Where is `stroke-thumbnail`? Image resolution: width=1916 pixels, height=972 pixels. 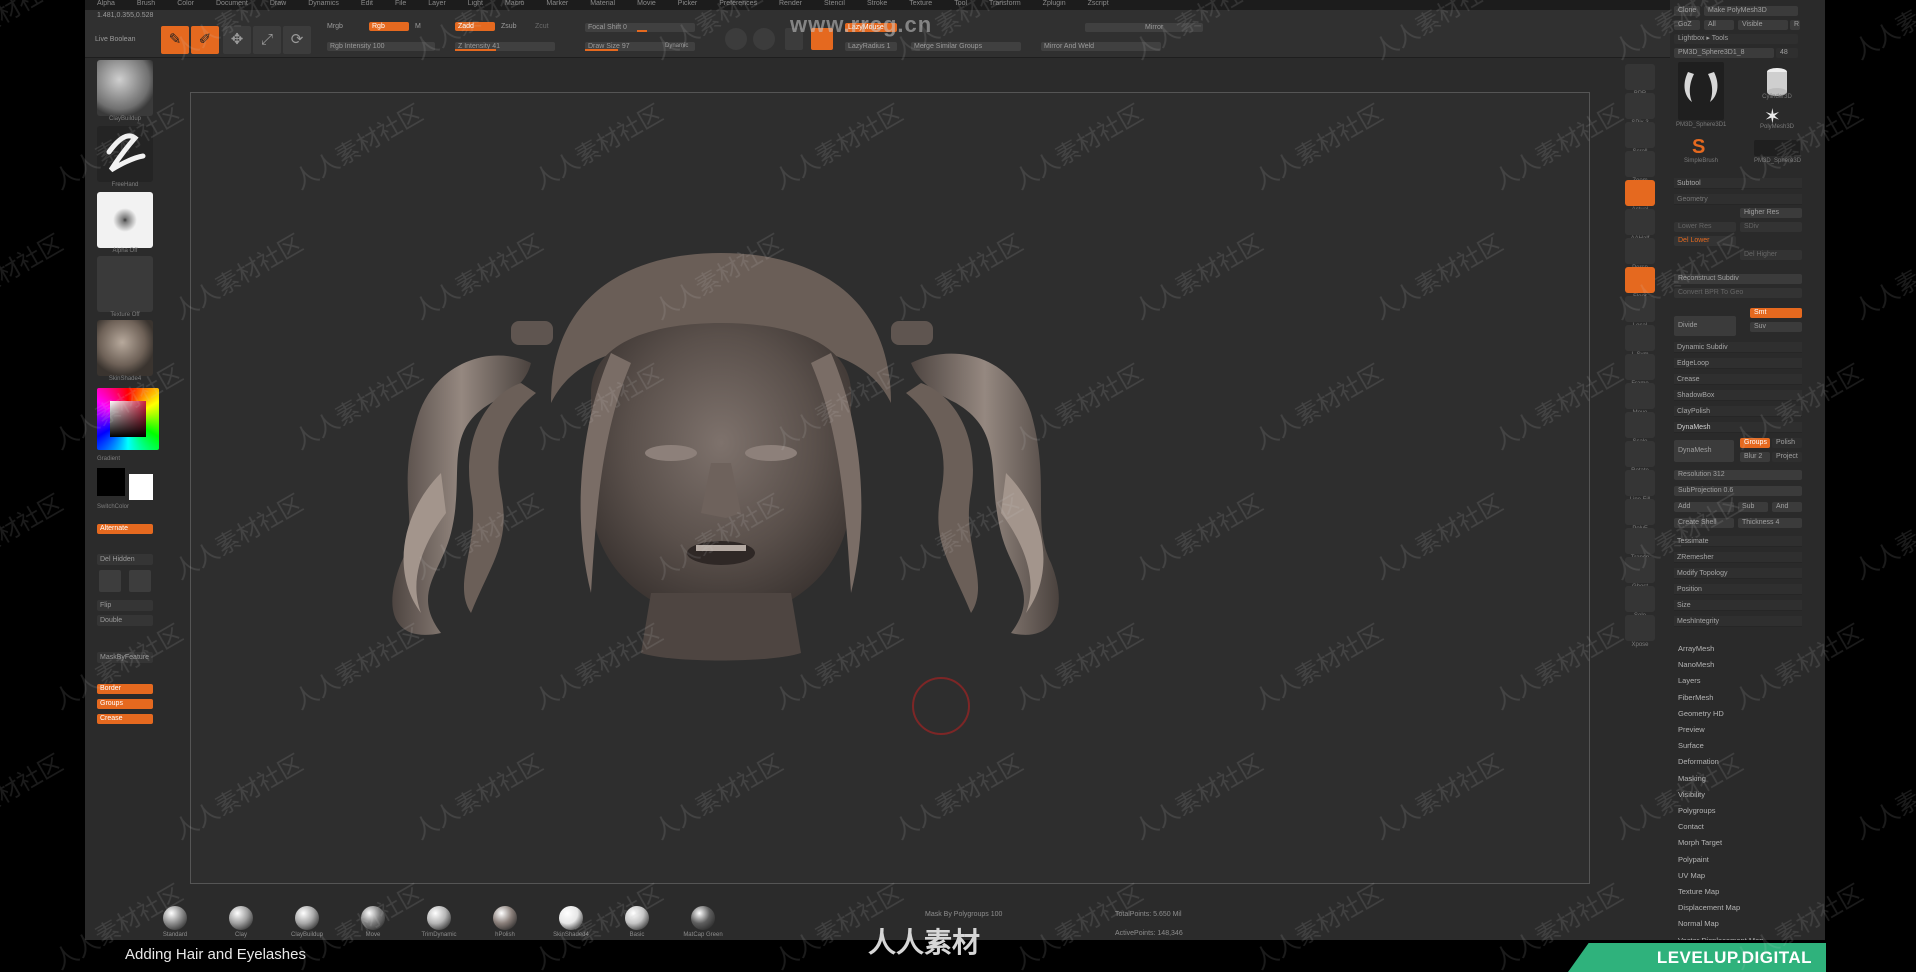 stroke-thumbnail is located at coordinates (125, 154).